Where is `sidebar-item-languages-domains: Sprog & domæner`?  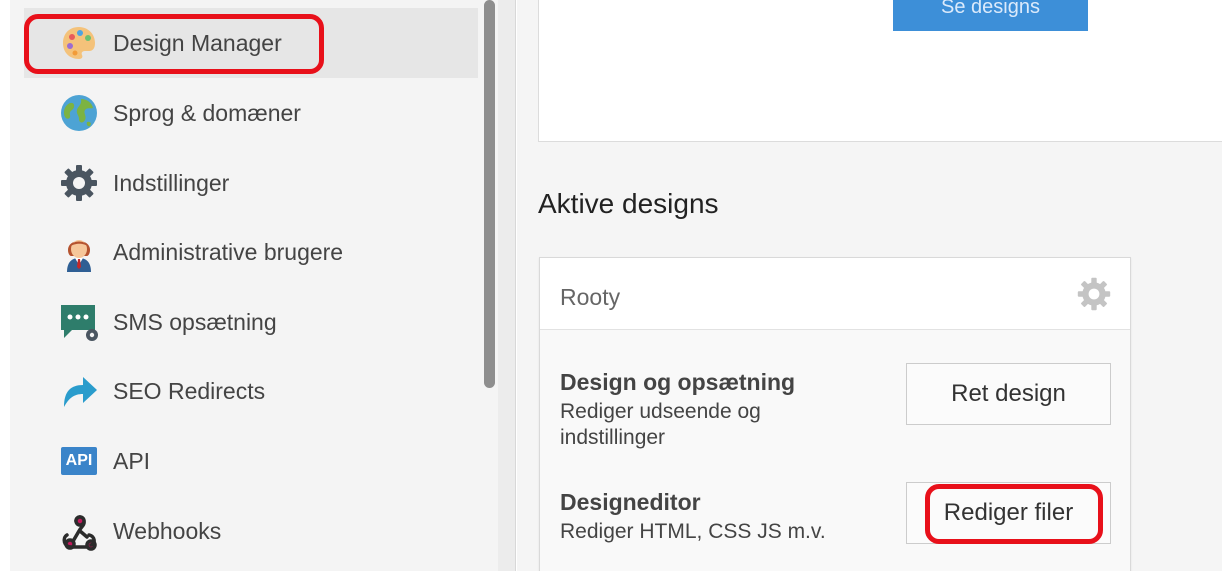 sidebar-item-languages-domains: Sprog & domæner is located at coordinates (251, 113).